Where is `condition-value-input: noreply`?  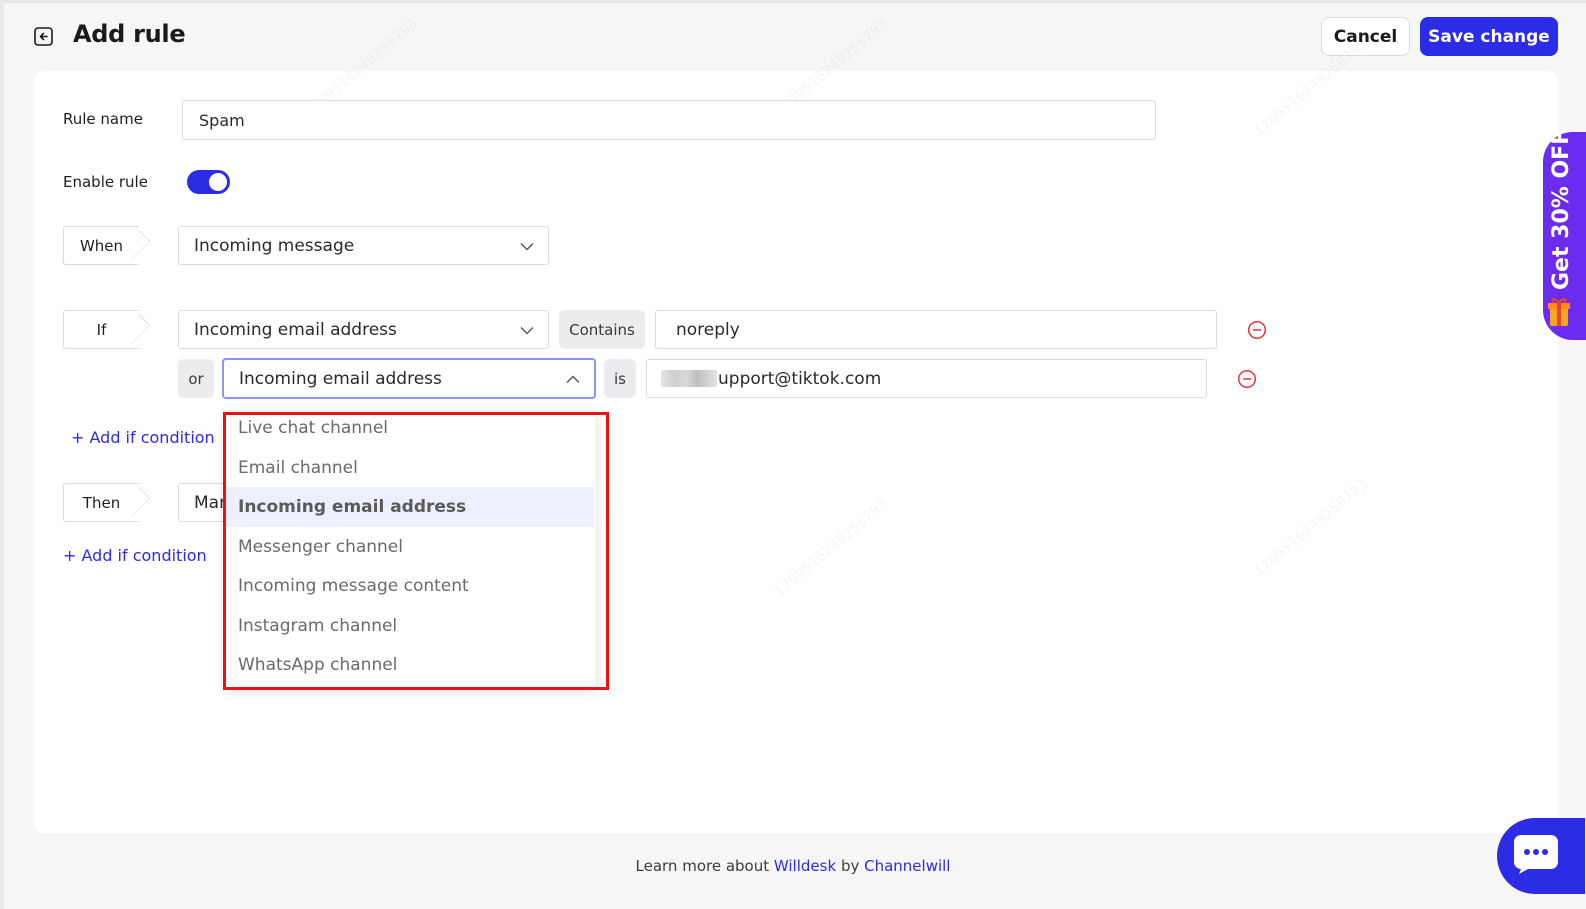 condition-value-input: noreply is located at coordinates (936, 329).